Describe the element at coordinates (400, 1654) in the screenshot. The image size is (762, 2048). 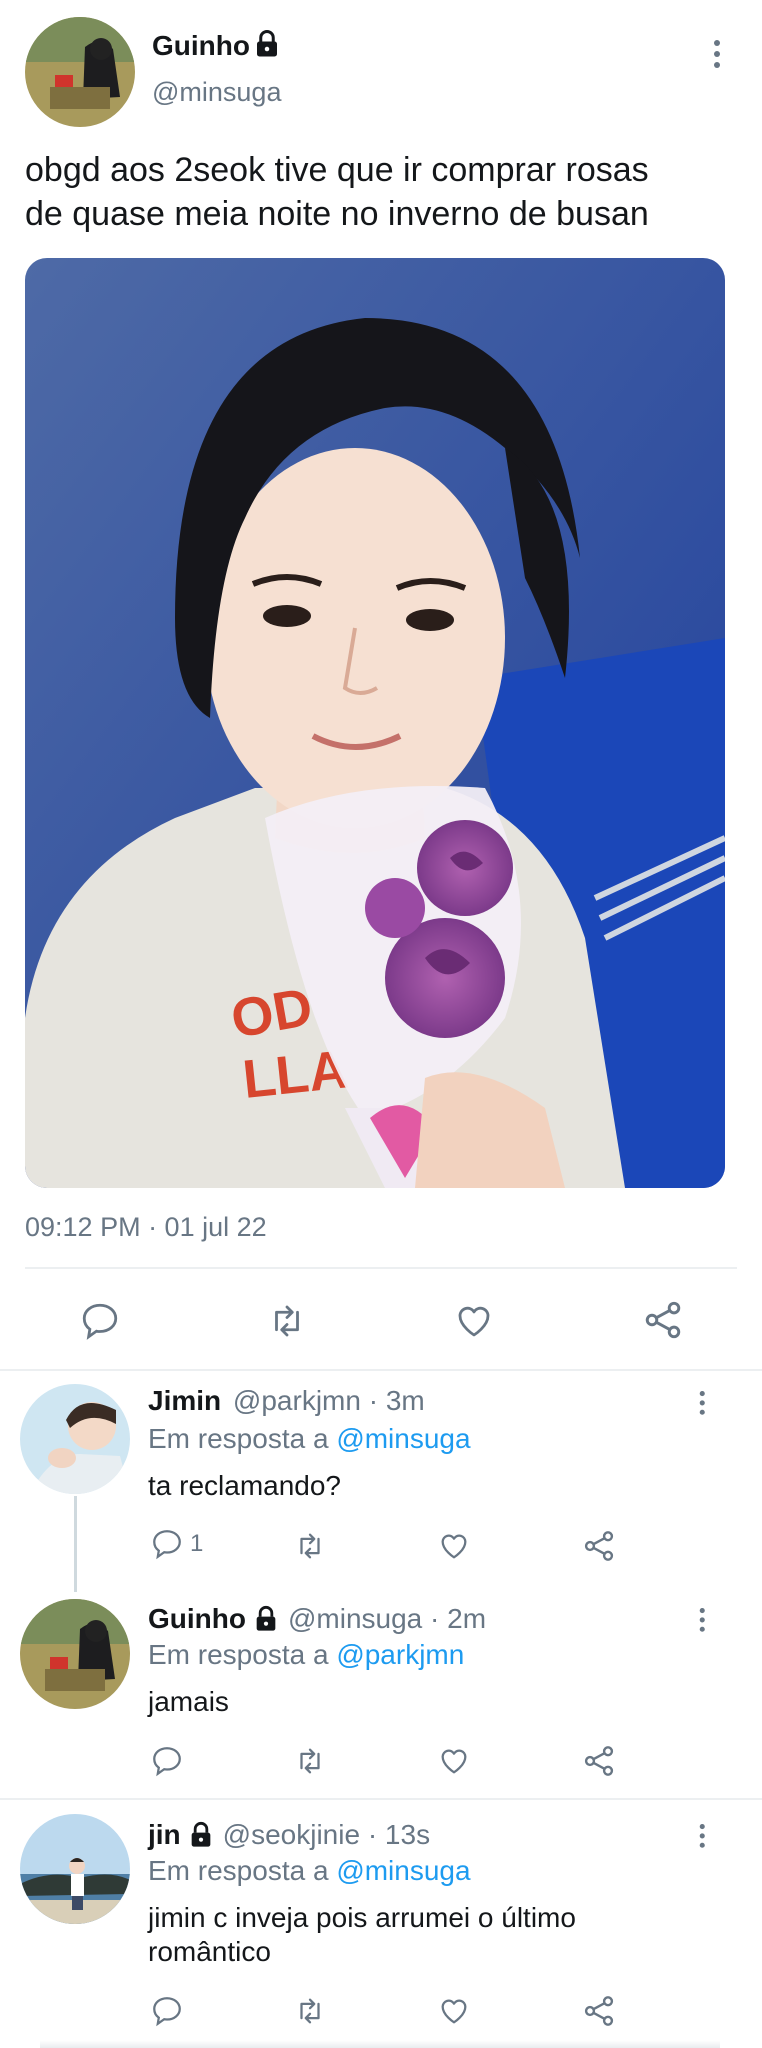
I see `reply-to-link: @parkjmn` at that location.